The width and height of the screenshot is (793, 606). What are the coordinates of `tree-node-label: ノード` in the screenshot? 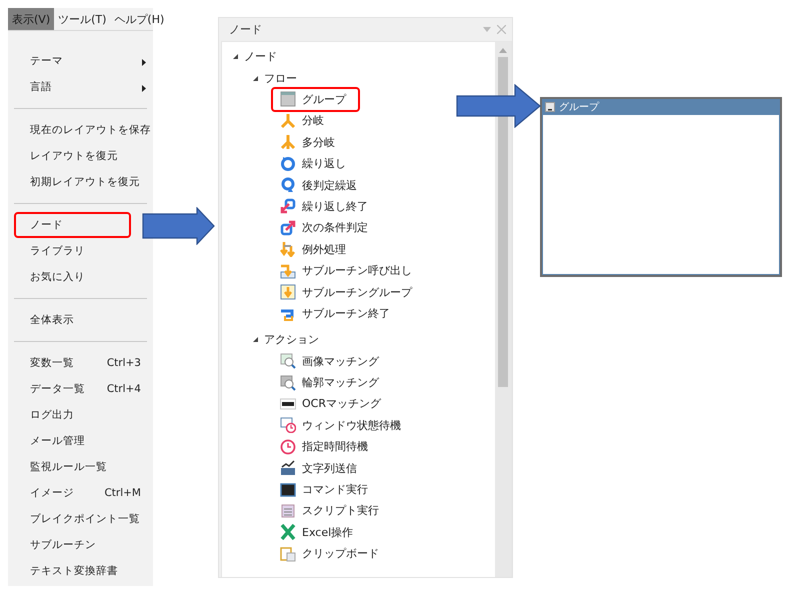 It's located at (260, 56).